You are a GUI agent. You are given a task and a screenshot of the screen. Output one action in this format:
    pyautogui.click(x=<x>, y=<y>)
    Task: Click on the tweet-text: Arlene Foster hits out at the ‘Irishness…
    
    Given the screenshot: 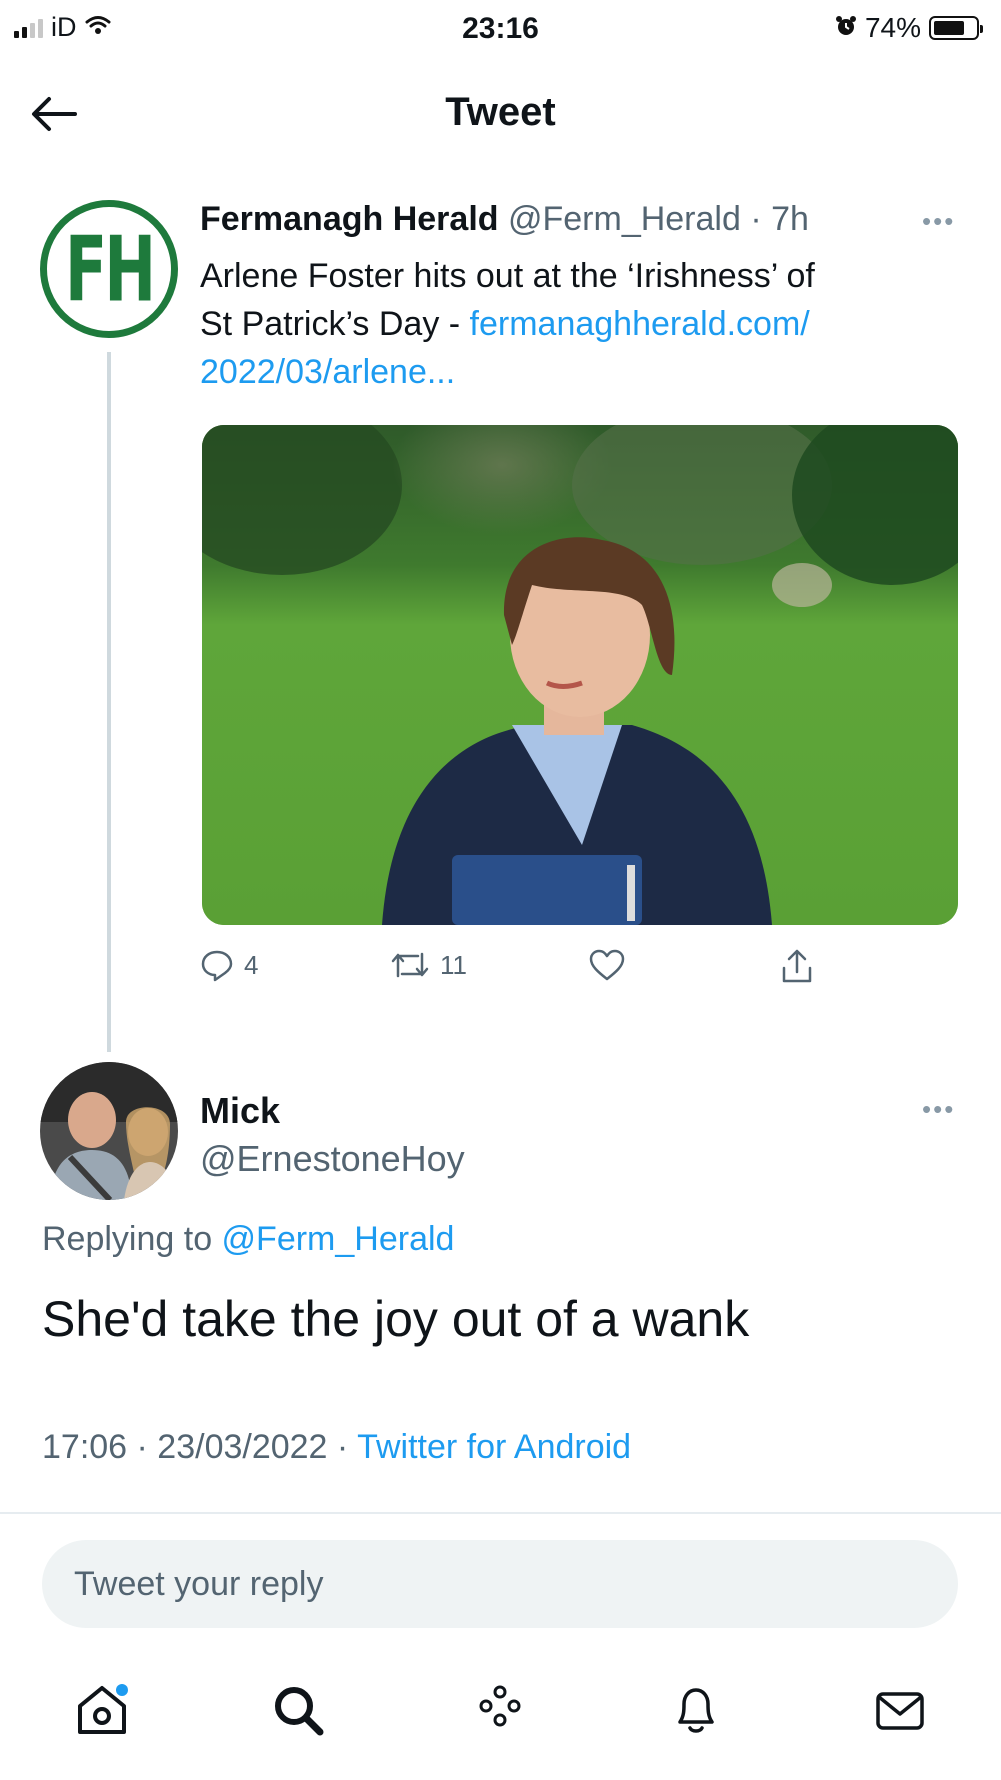 What is the action you would take?
    pyautogui.click(x=580, y=324)
    